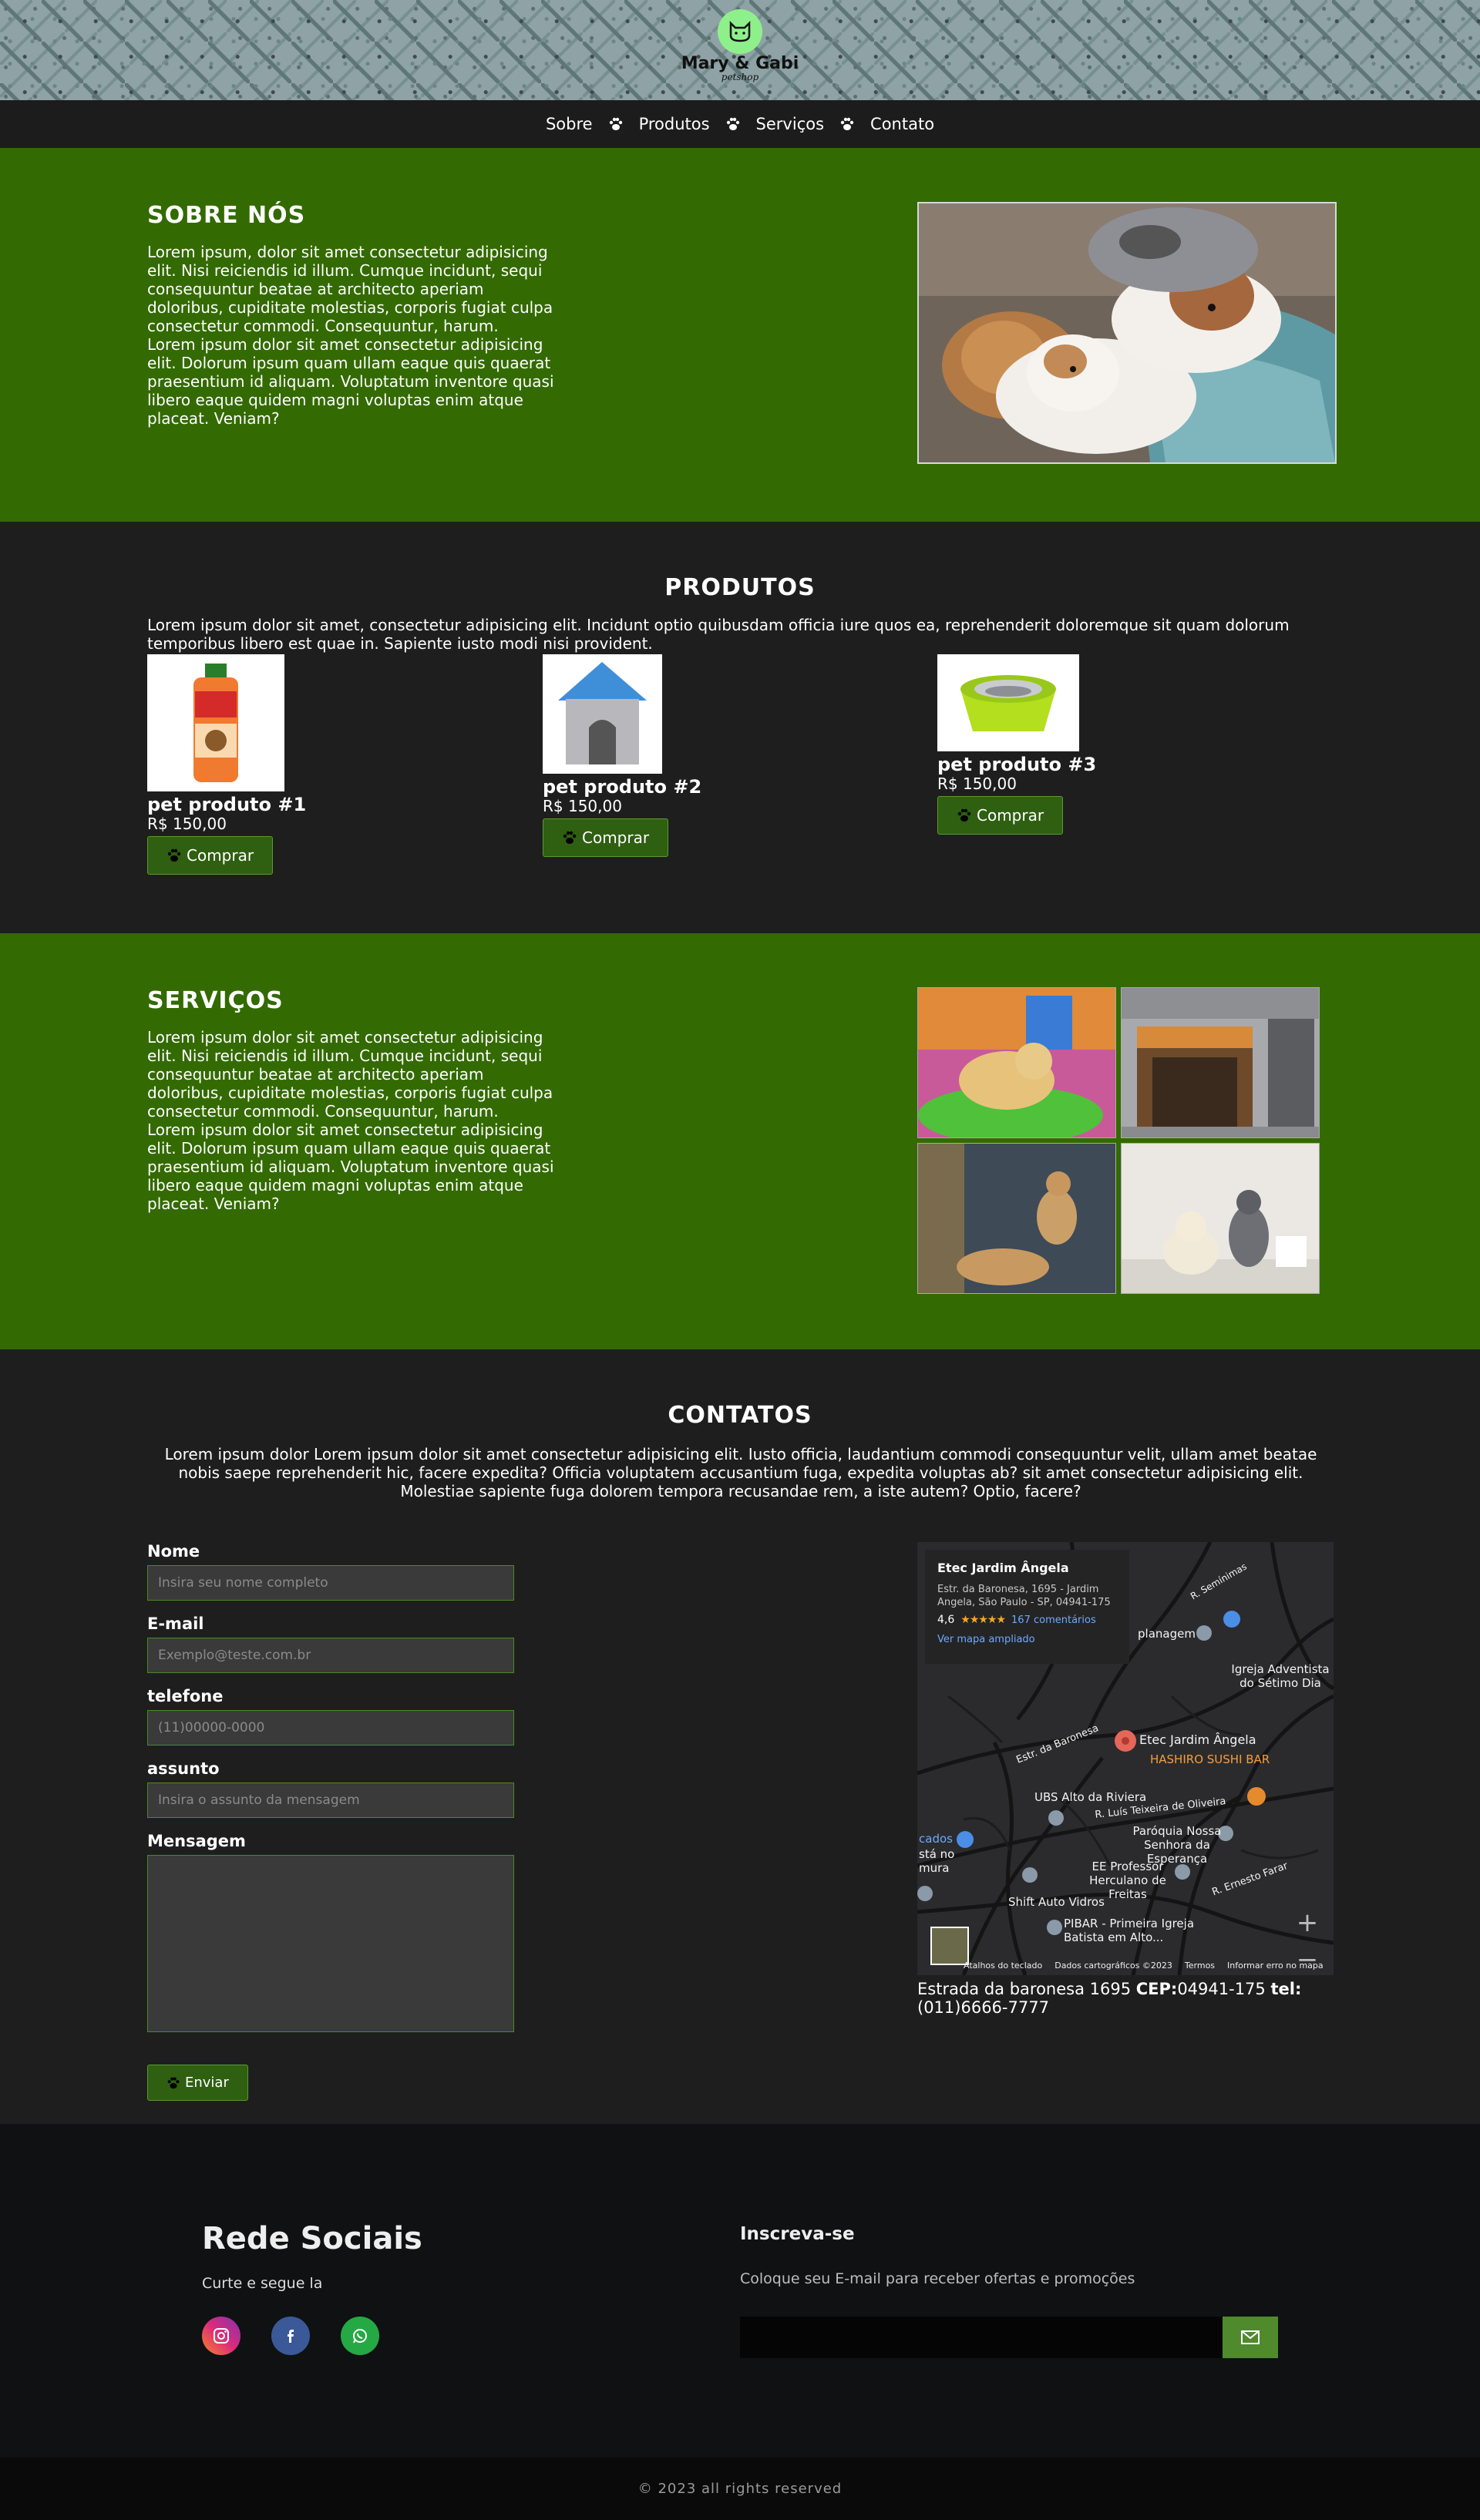  What do you see at coordinates (330, 1583) in the screenshot?
I see `nome-input` at bounding box center [330, 1583].